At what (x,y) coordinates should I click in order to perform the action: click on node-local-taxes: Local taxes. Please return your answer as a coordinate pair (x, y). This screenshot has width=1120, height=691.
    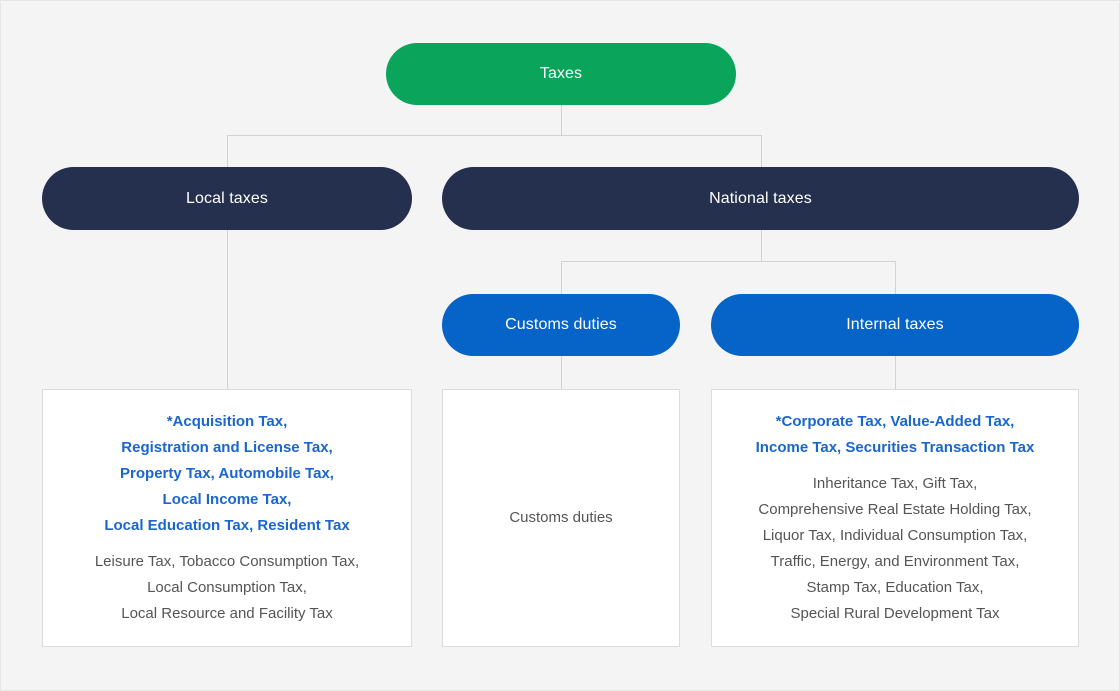
    Looking at the image, I should click on (227, 198).